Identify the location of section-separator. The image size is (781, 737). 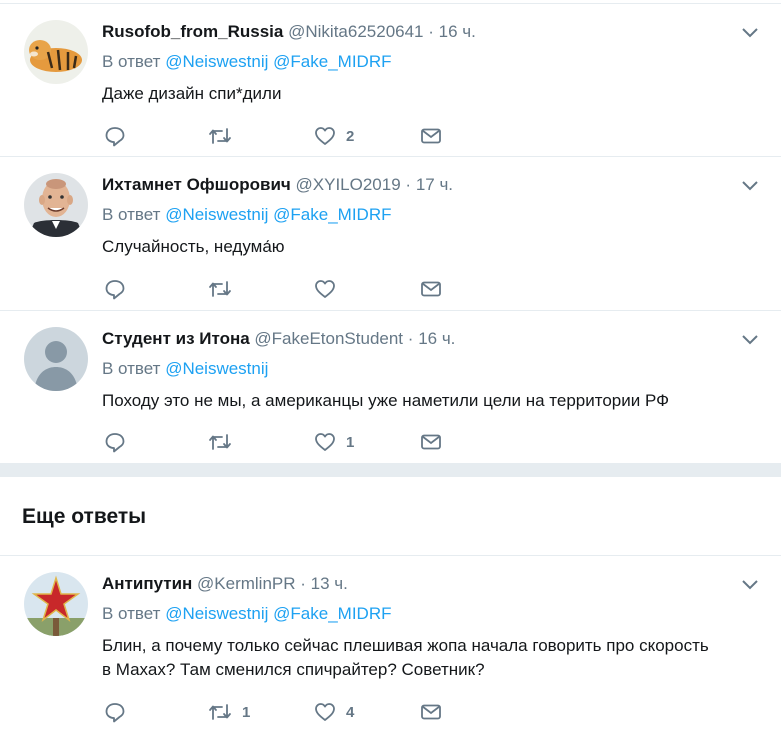
(390, 470).